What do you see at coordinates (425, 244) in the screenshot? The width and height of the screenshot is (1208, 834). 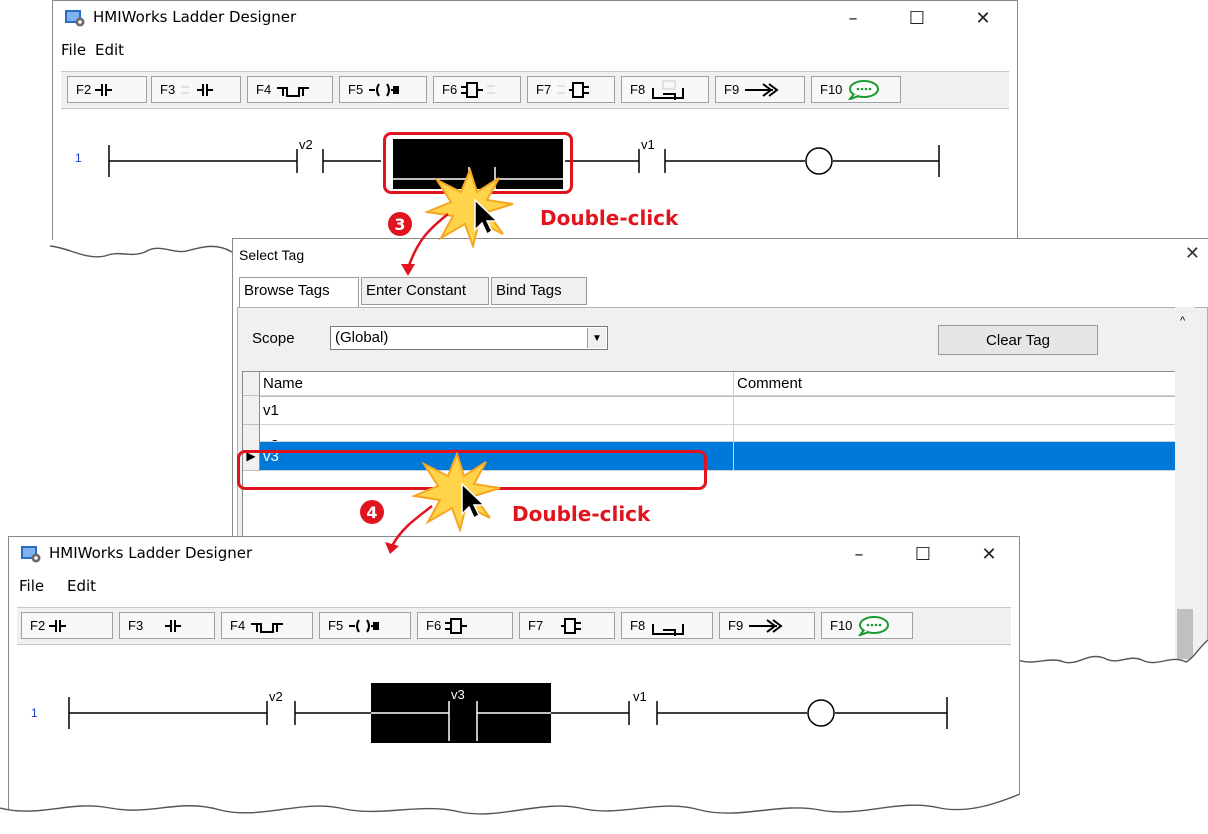 I see `arrow-to-dialog` at bounding box center [425, 244].